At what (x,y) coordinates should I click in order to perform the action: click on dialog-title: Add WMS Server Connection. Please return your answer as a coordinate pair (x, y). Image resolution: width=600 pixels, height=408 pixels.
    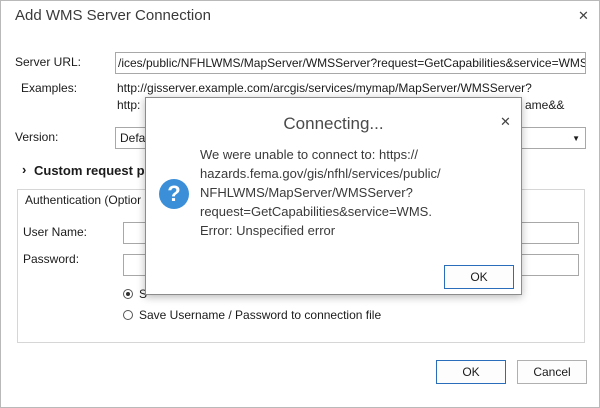
    Looking at the image, I should click on (113, 15).